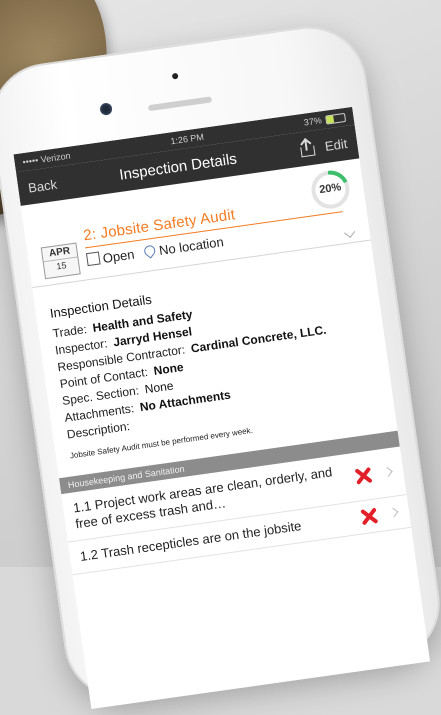 Image resolution: width=441 pixels, height=715 pixels. Describe the element at coordinates (191, 246) in the screenshot. I see `location-label: No location` at that location.